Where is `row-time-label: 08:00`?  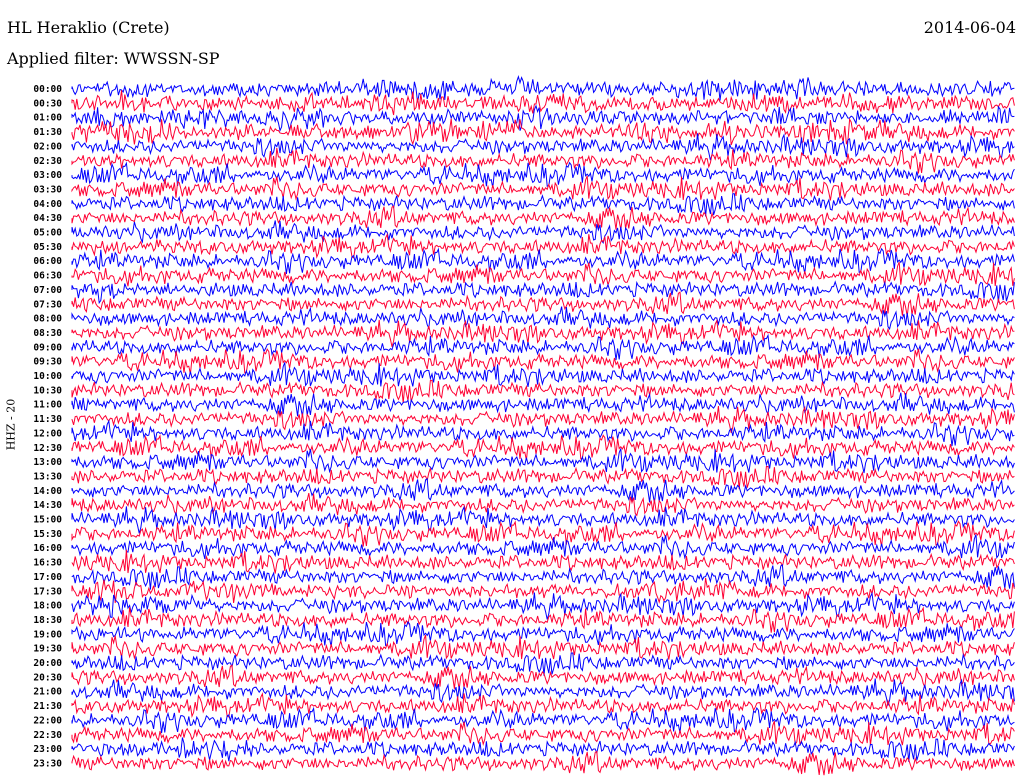
row-time-label: 08:00 is located at coordinates (47, 319).